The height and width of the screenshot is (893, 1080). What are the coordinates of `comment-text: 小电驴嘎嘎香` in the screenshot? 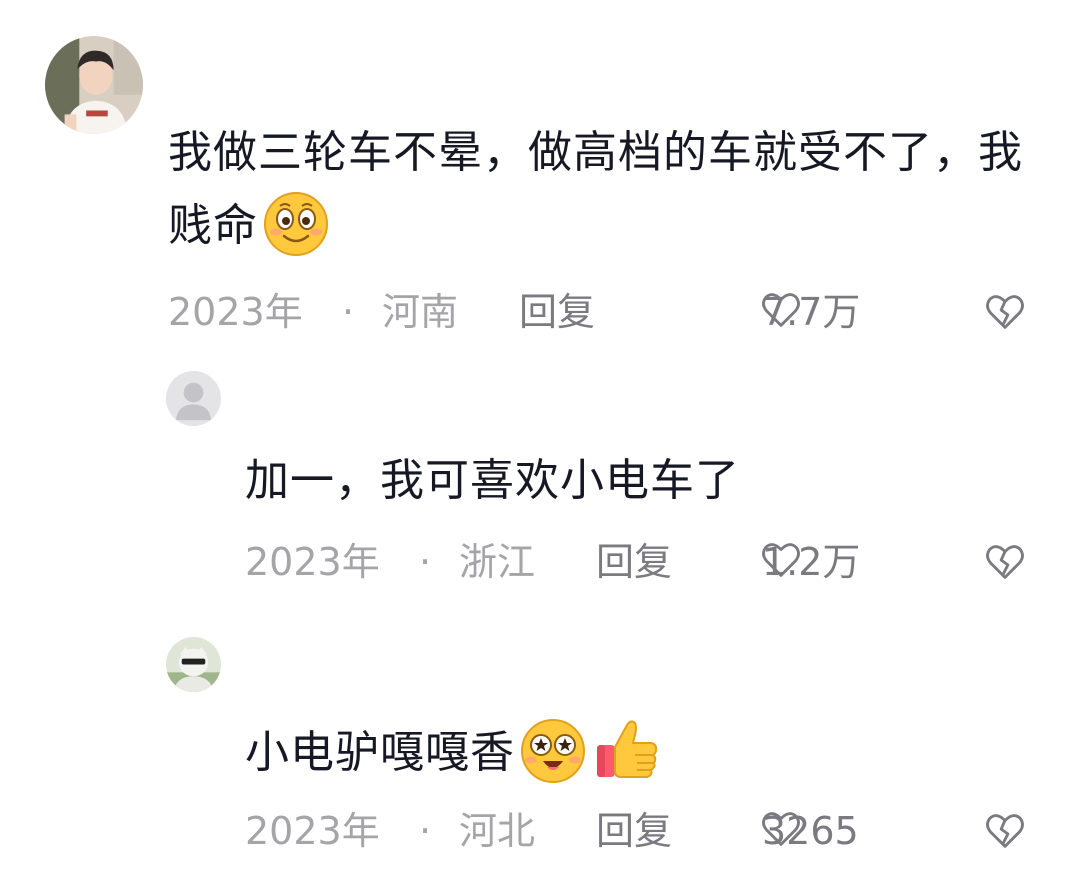 It's located at (380, 752).